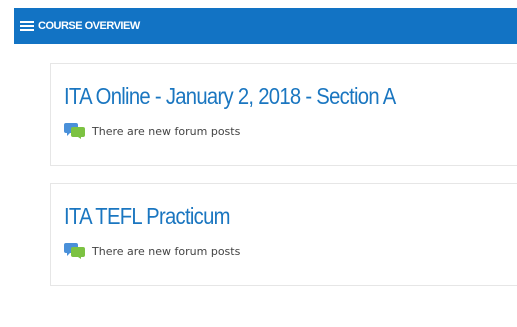  What do you see at coordinates (27, 26) in the screenshot?
I see `hamburger-menu-icon` at bounding box center [27, 26].